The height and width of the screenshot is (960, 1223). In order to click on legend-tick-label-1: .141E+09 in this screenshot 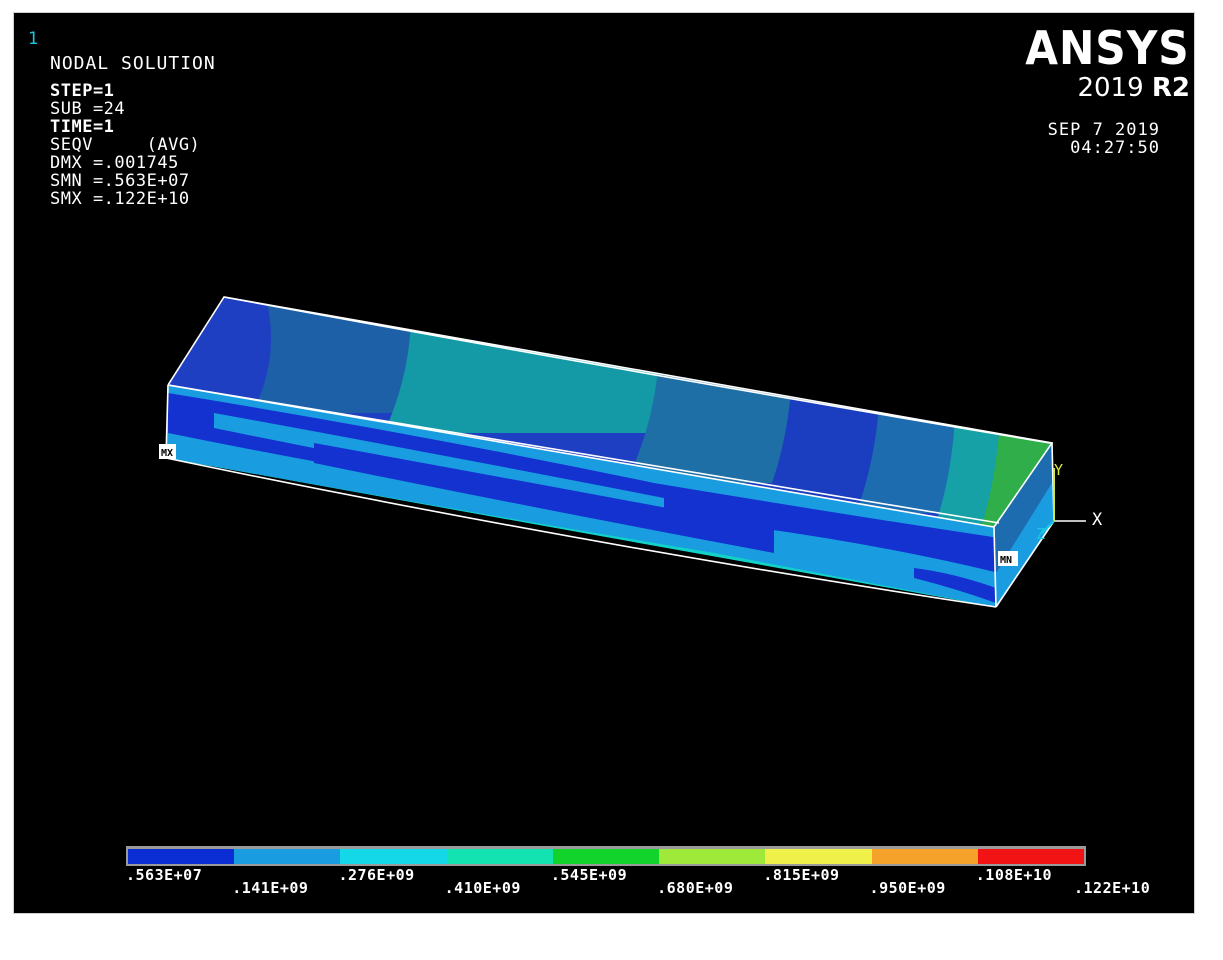, I will do `click(270, 888)`.